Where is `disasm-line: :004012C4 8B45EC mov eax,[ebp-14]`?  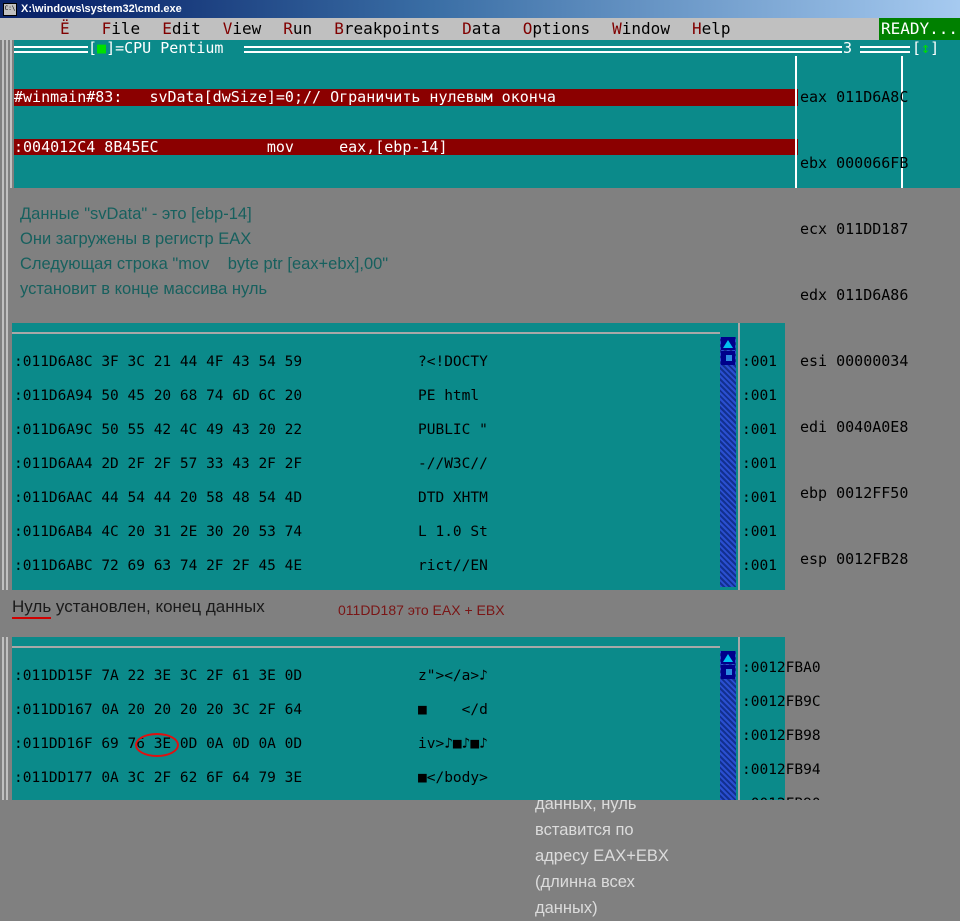 disasm-line: :004012C4 8B45EC mov eax,[ebp-14] is located at coordinates (406, 146).